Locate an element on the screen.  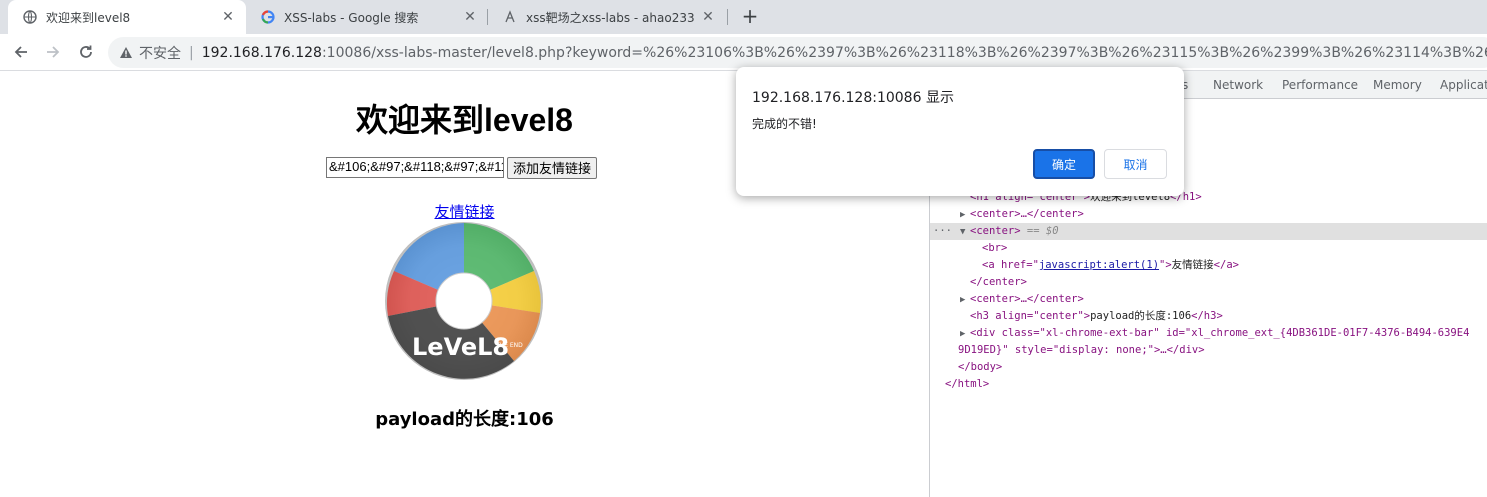
dialog-title: 192.168.176.128:10086 显示 is located at coordinates (853, 98).